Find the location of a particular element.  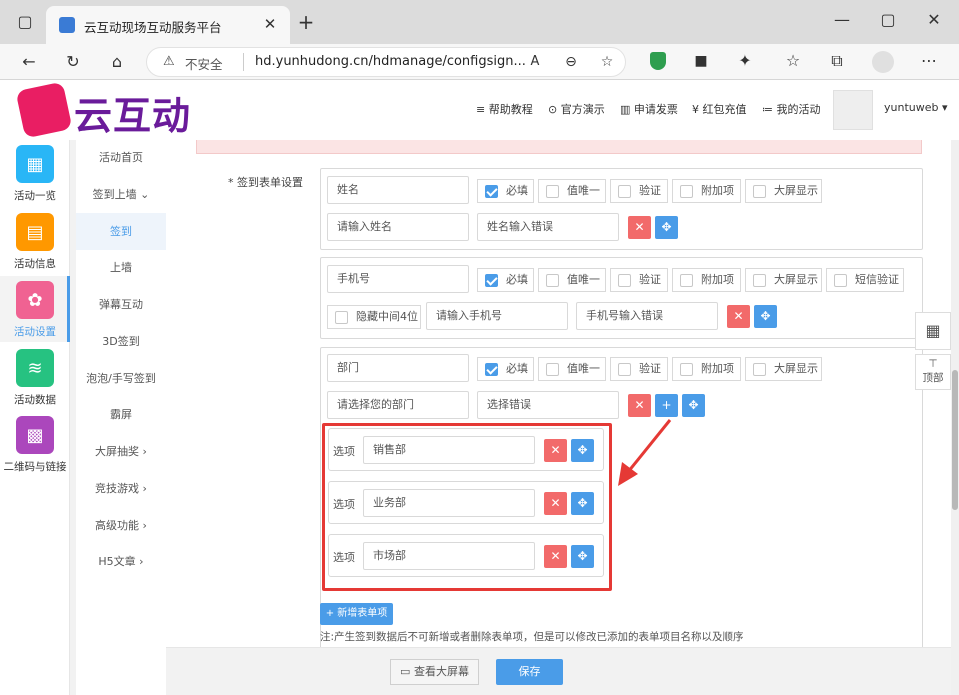

nav-label-info: 活动信息 is located at coordinates (35, 263).